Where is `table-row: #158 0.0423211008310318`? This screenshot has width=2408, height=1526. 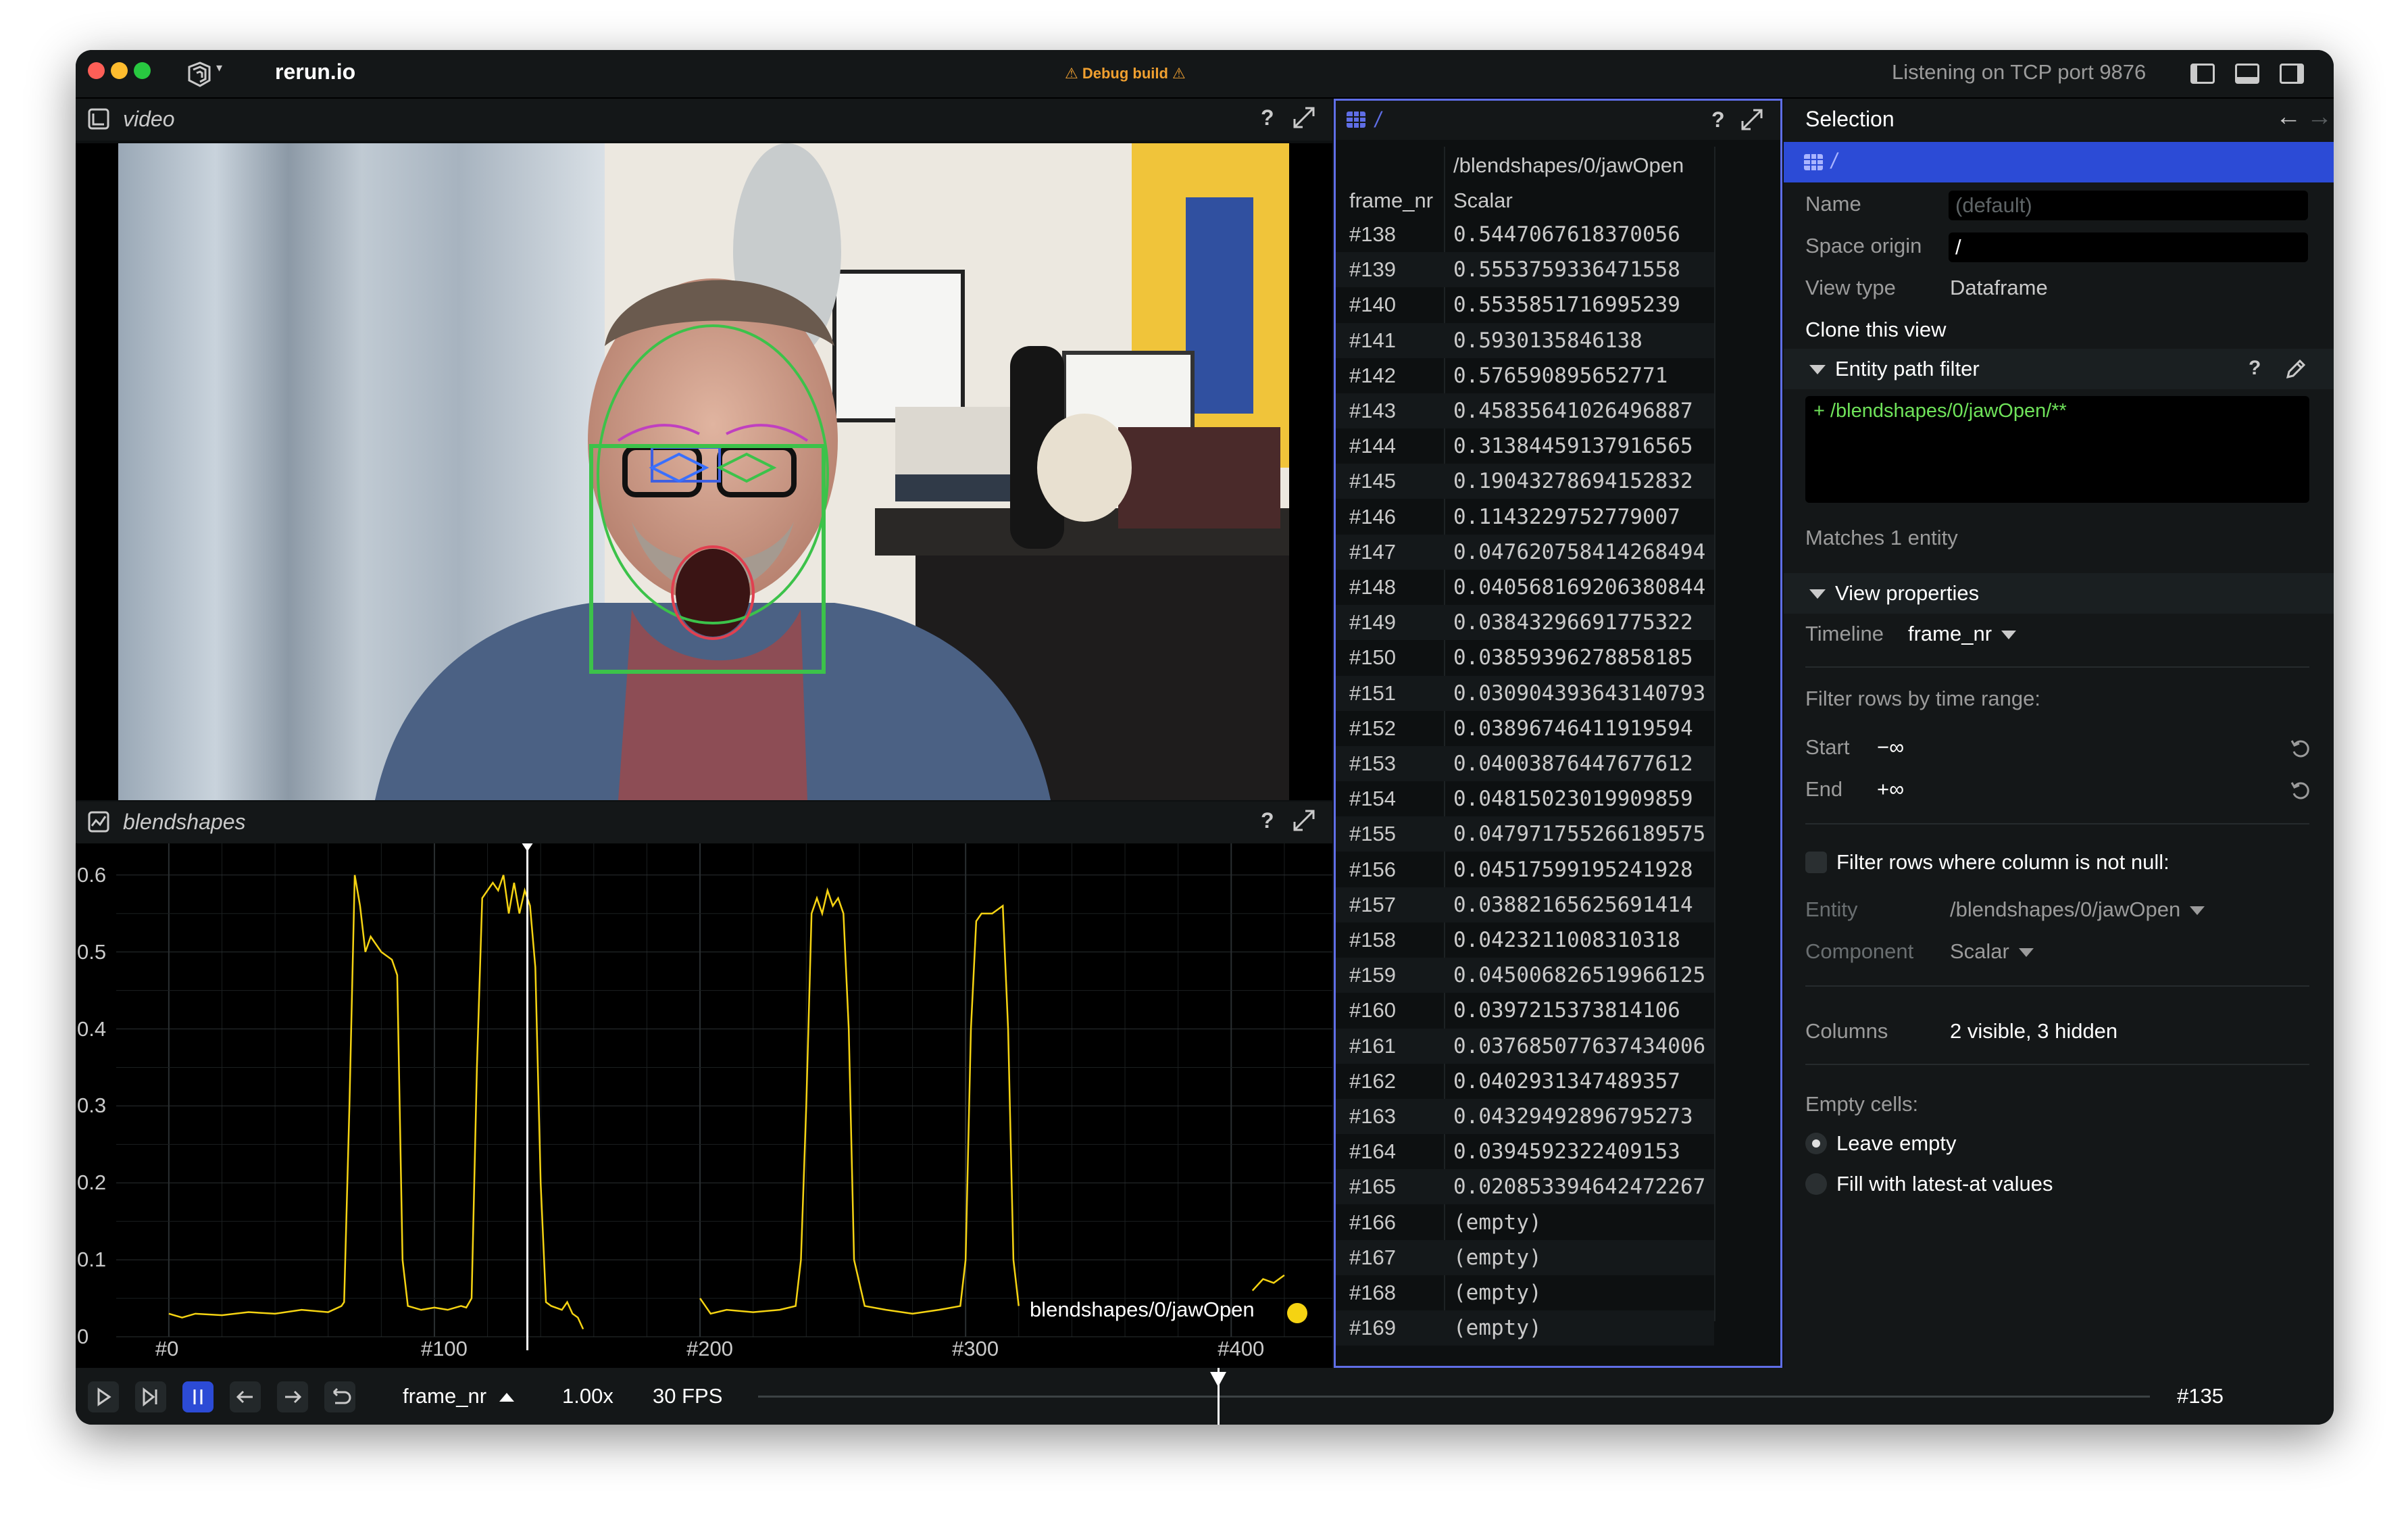
table-row: #158 0.0423211008310318 is located at coordinates (1525, 940).